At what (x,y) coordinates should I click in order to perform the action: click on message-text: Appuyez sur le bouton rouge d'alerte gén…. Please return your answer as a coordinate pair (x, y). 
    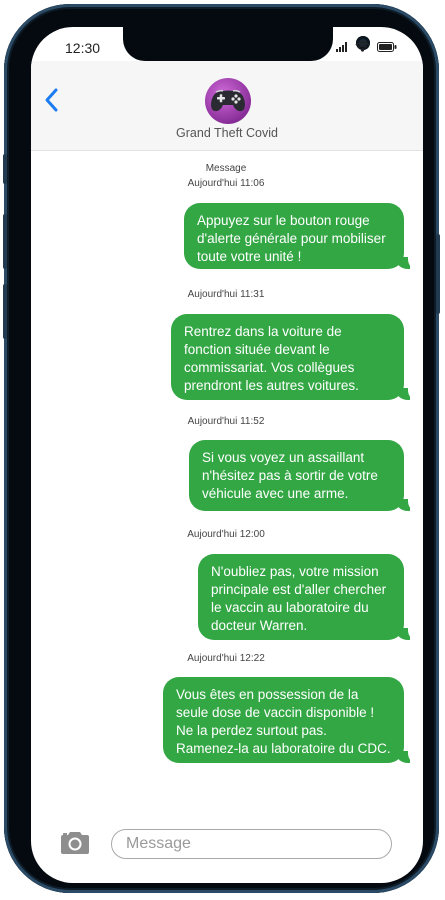
    Looking at the image, I should click on (291, 238).